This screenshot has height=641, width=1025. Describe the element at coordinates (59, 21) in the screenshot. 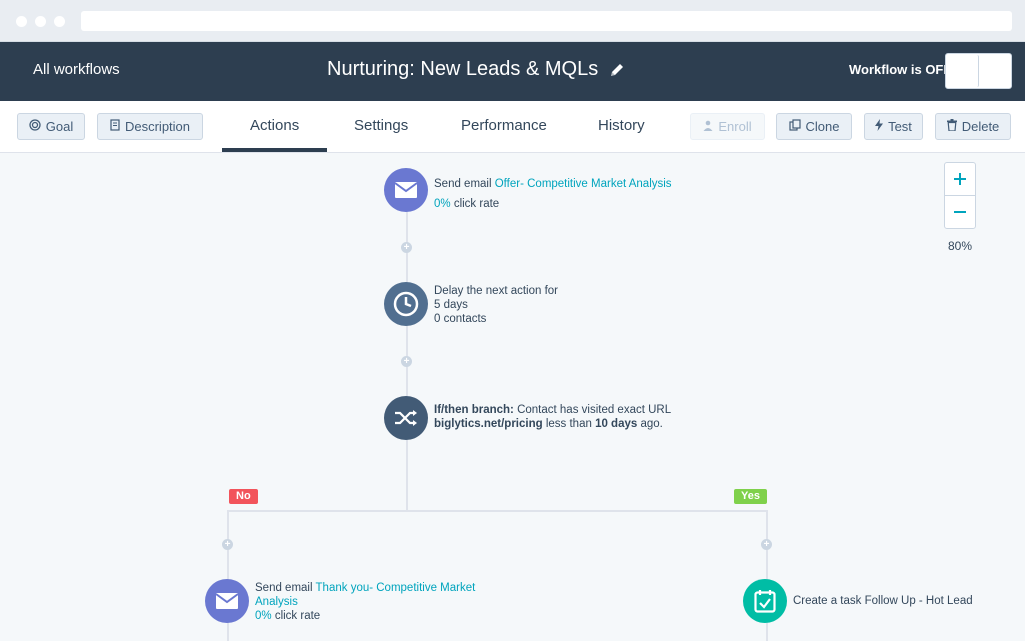

I see `window-maximize-dot` at that location.